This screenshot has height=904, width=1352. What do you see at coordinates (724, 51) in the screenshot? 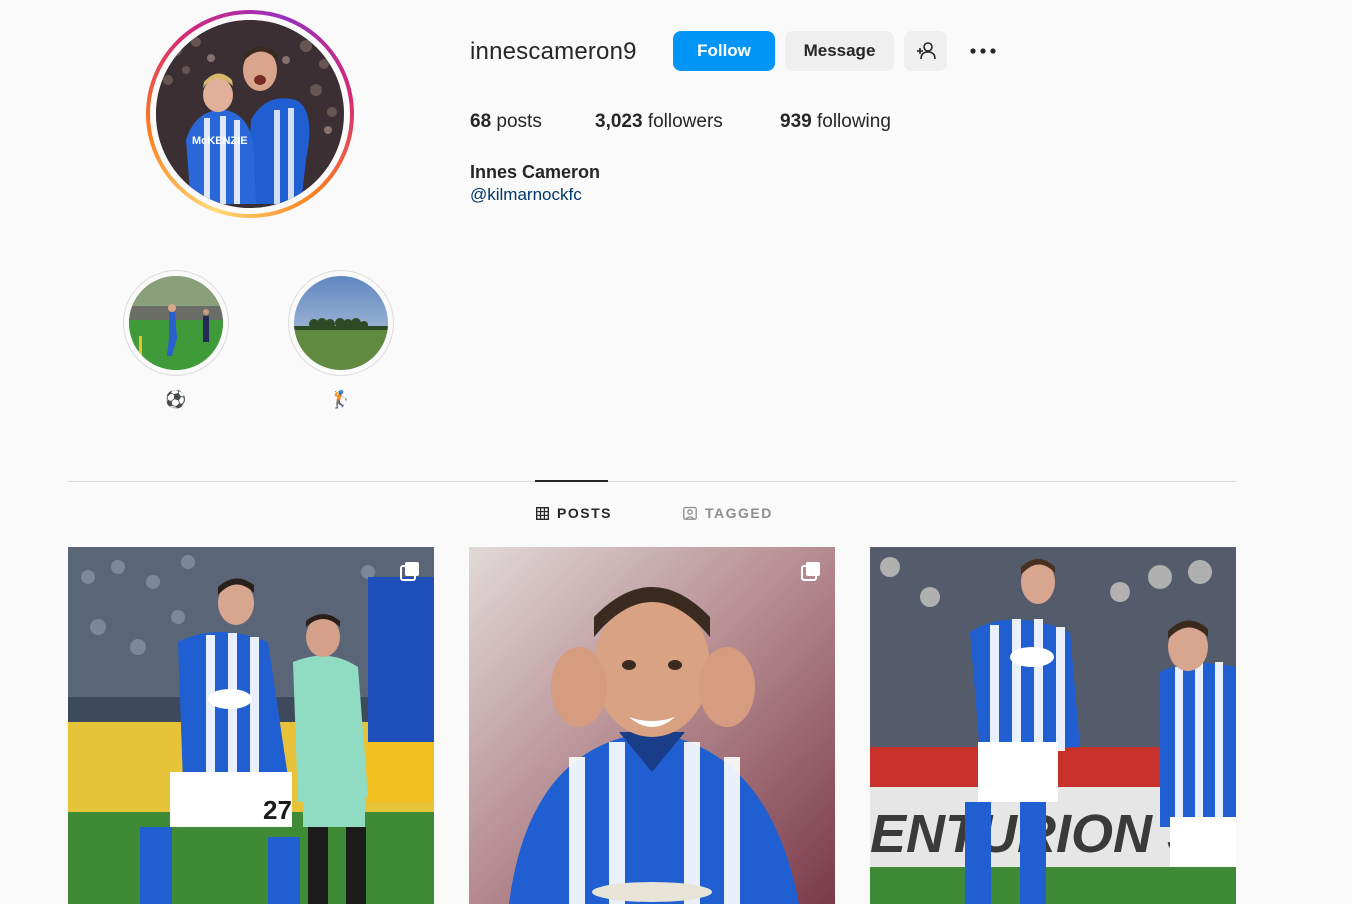
I see `follow-button: Follow` at bounding box center [724, 51].